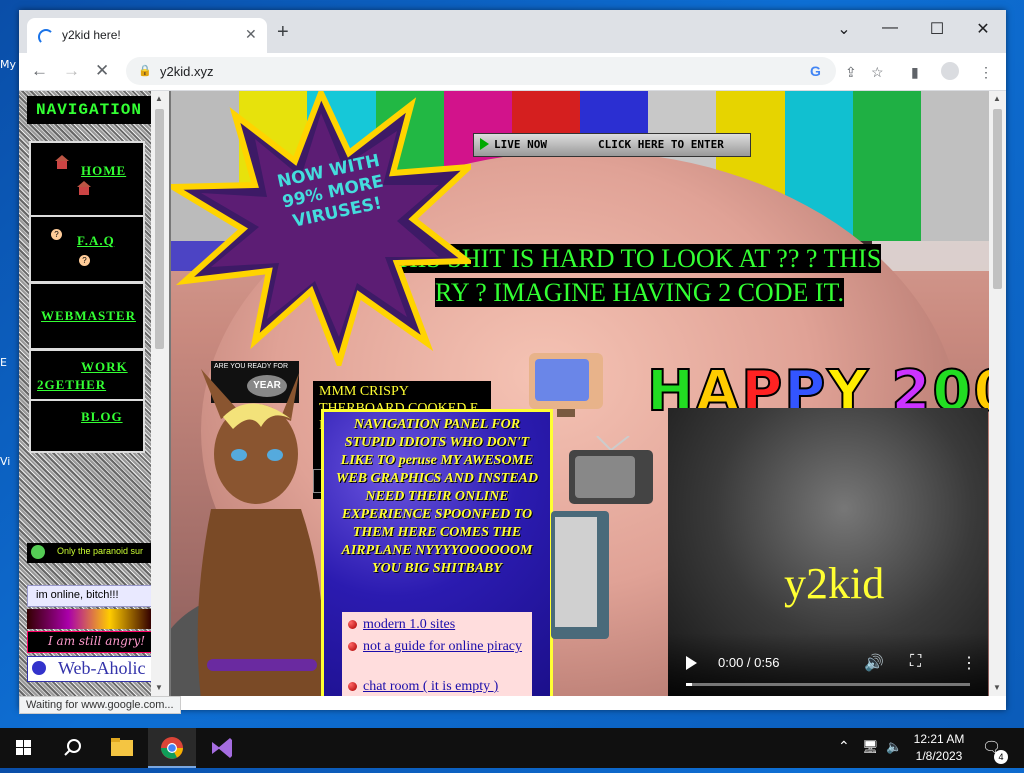  I want to click on visual-studio-icon, so click(222, 748).